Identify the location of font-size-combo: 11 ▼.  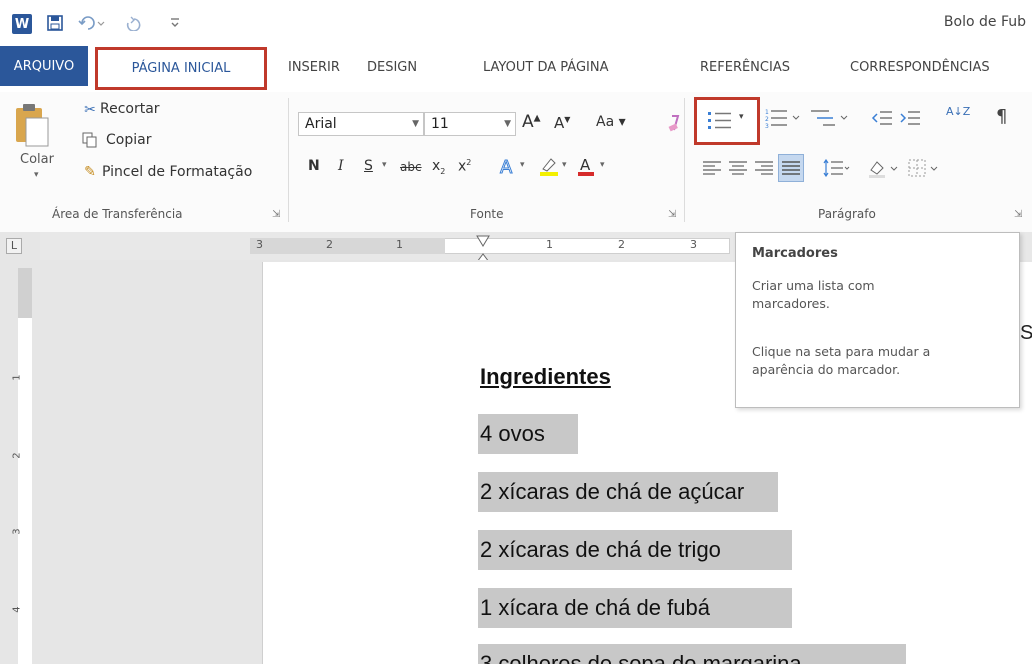
(470, 124).